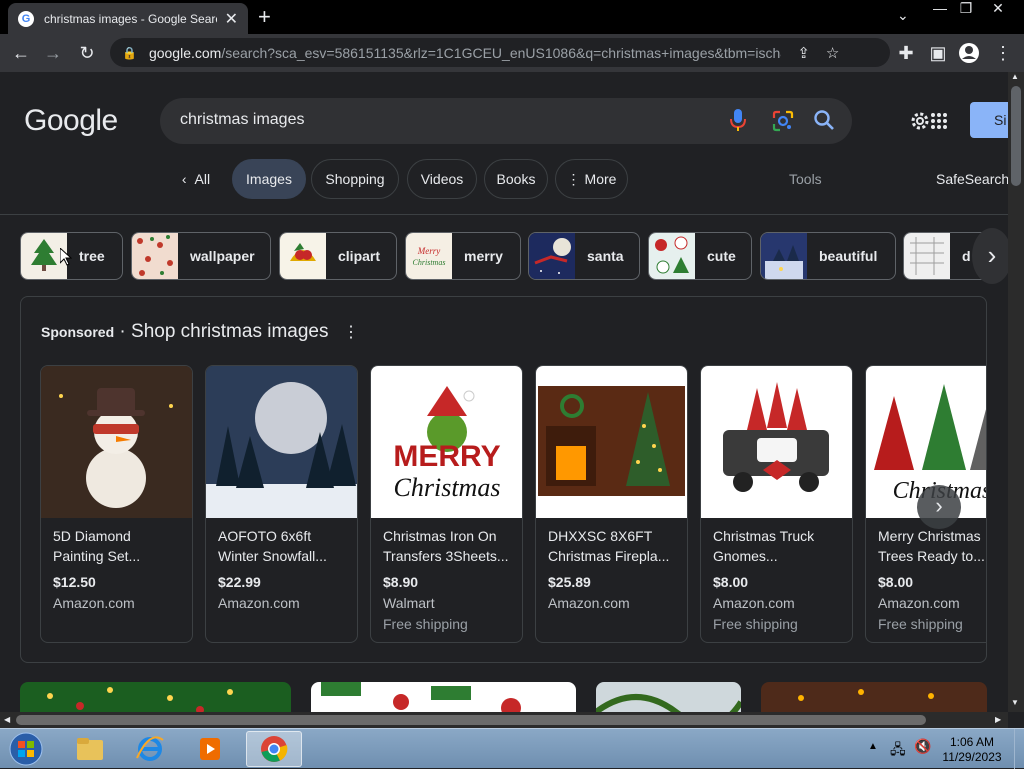 The width and height of the screenshot is (1024, 769). What do you see at coordinates (940, 9) in the screenshot?
I see `minimize-button: —` at bounding box center [940, 9].